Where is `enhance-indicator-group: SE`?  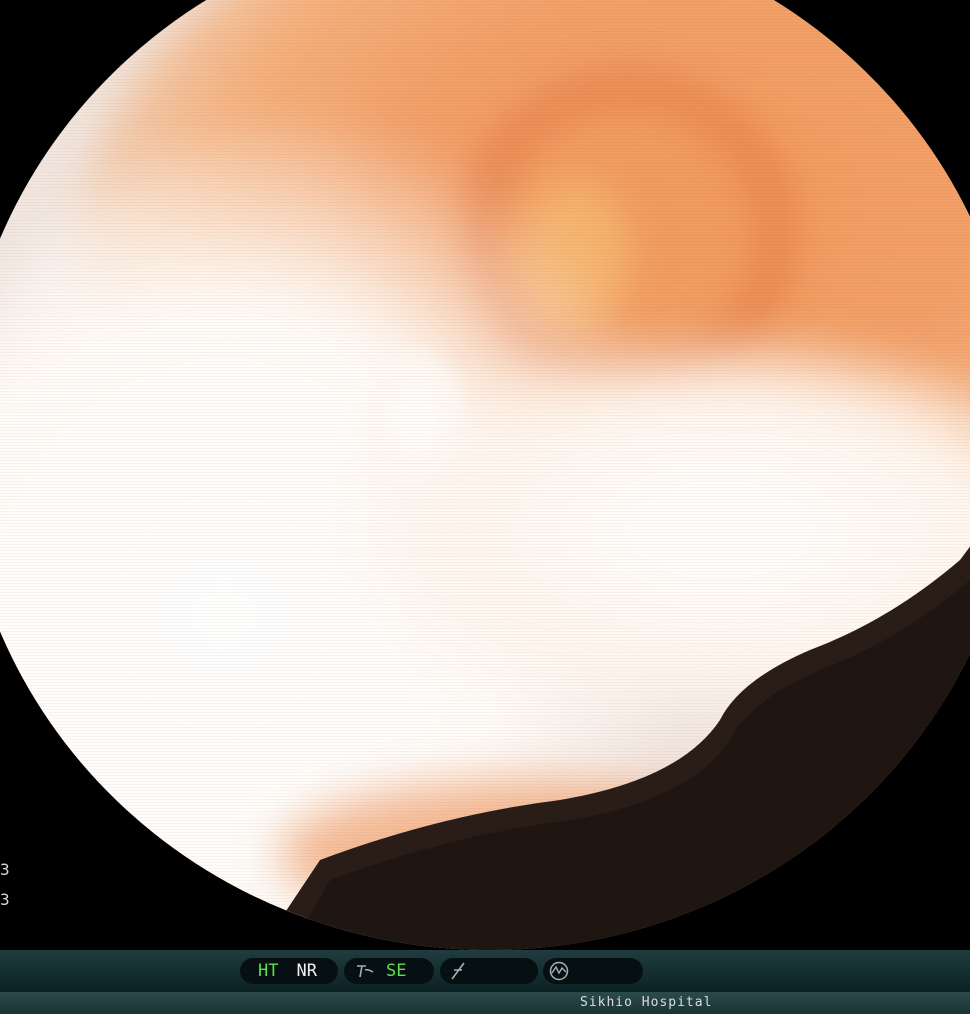 enhance-indicator-group: SE is located at coordinates (389, 971).